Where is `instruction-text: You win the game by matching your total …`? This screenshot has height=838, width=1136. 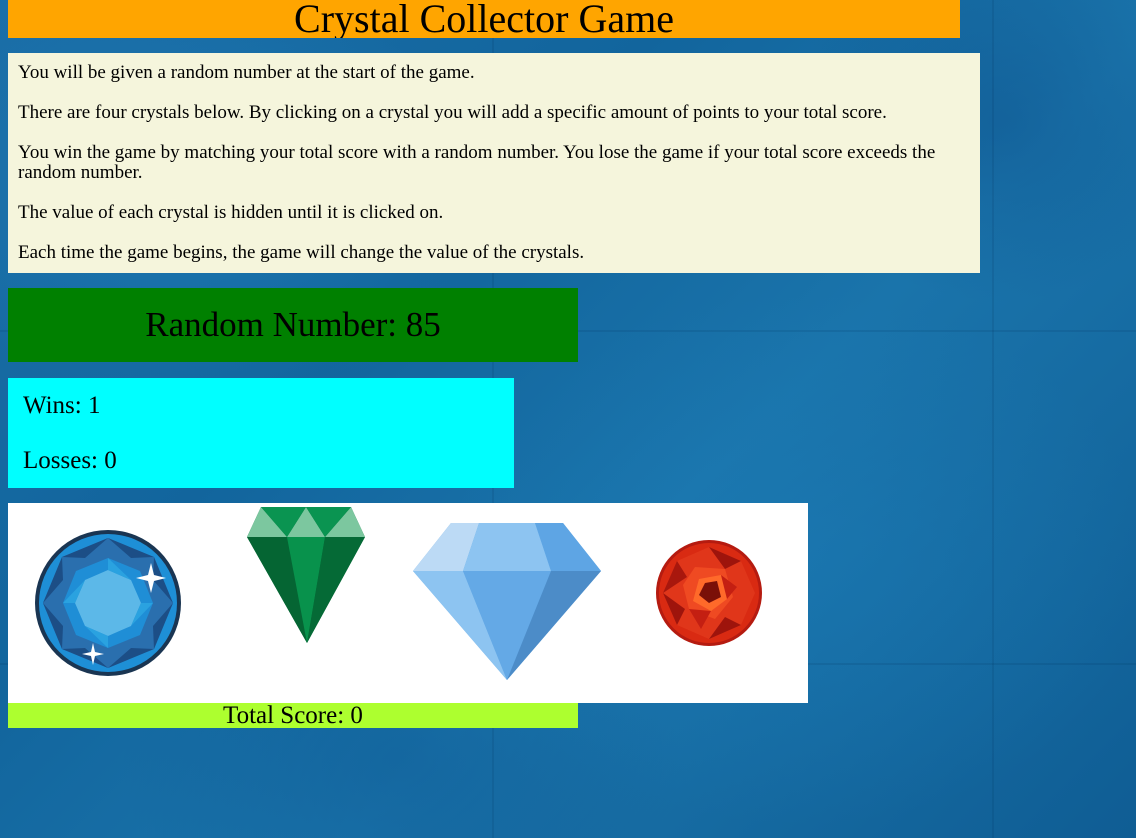
instruction-text: You win the game by matching your total … is located at coordinates (477, 162).